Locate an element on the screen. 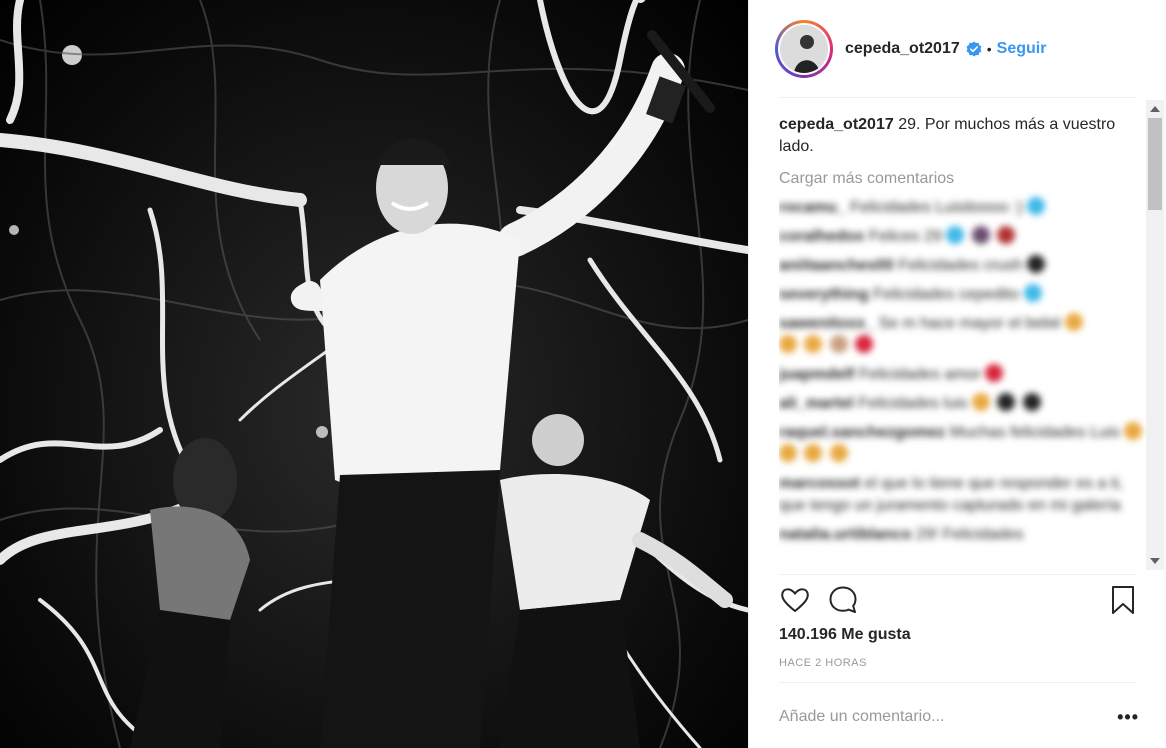 The height and width of the screenshot is (748, 1166). comment-username: rocamu_ is located at coordinates (812, 207).